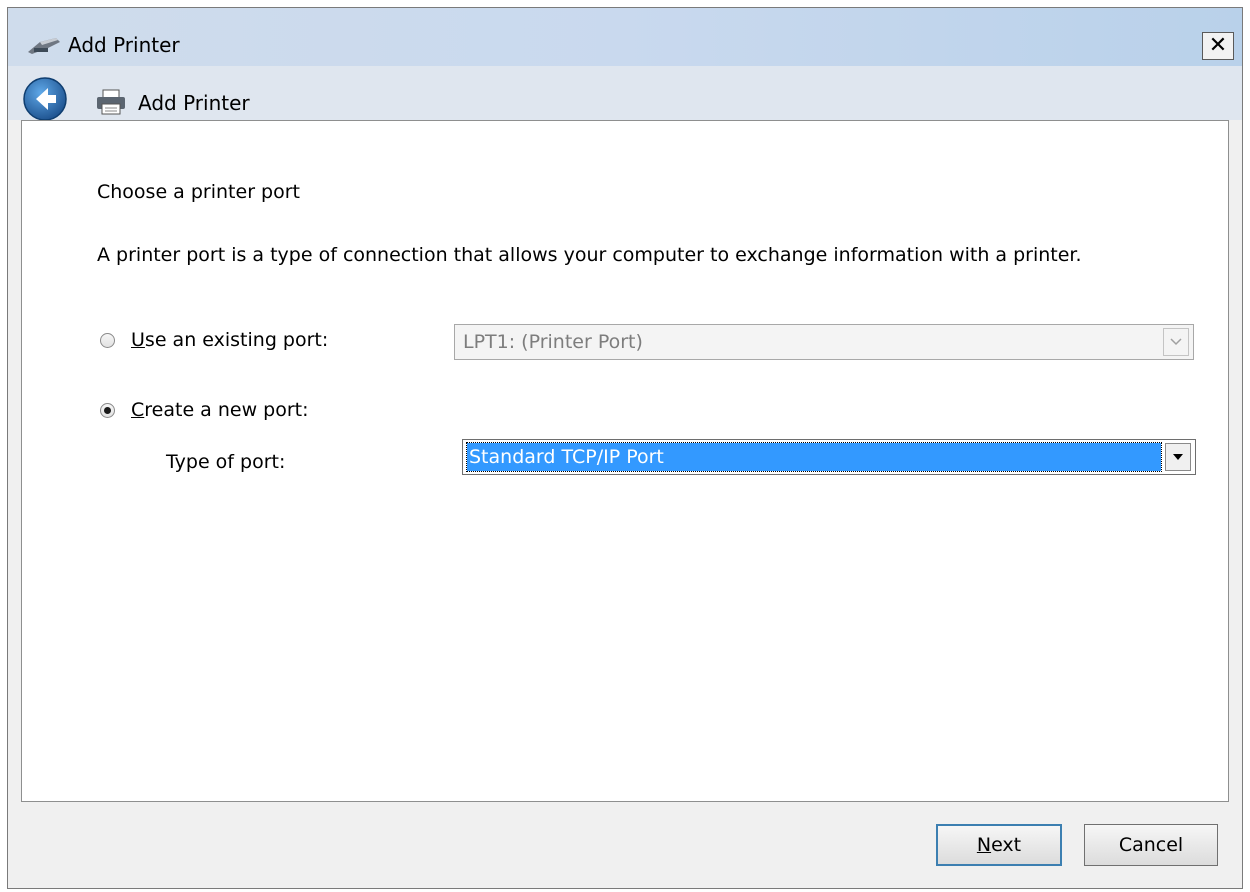 The width and height of the screenshot is (1250, 892). I want to click on window-title: Add Printer, so click(124, 45).